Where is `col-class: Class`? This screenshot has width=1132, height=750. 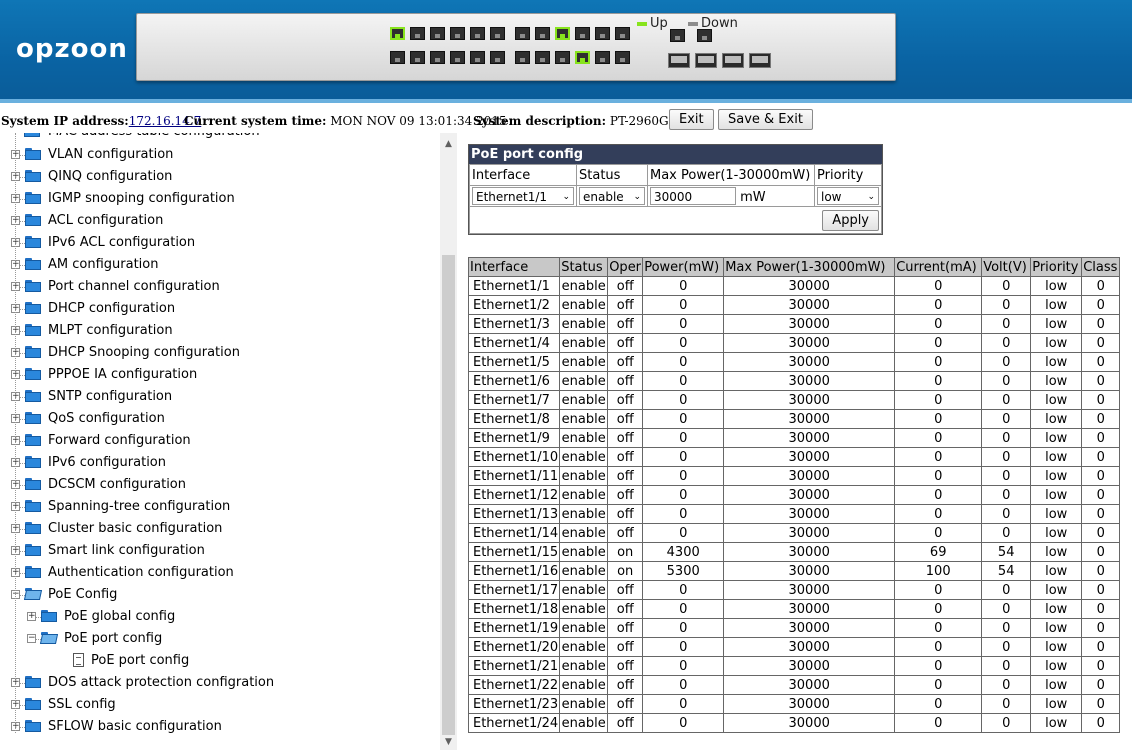
col-class: Class is located at coordinates (1101, 267).